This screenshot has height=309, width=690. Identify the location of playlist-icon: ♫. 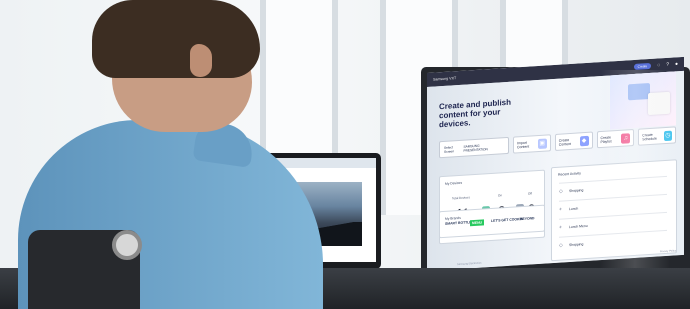
(626, 138).